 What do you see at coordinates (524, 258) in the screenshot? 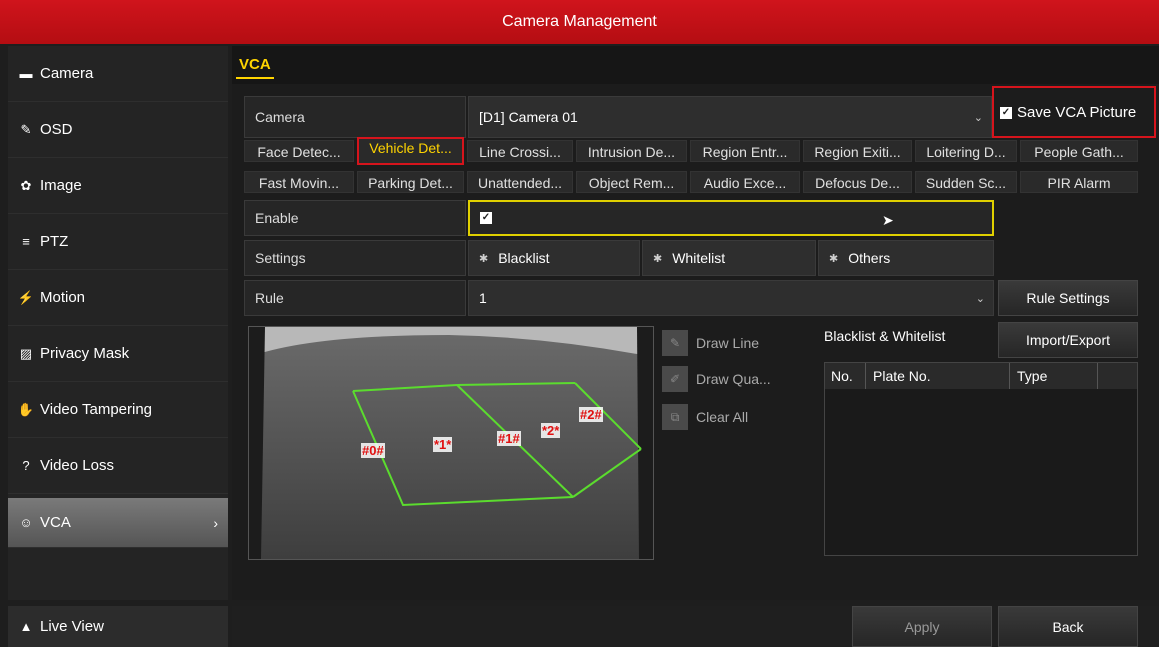
I see `blacklist-label: Blacklist` at bounding box center [524, 258].